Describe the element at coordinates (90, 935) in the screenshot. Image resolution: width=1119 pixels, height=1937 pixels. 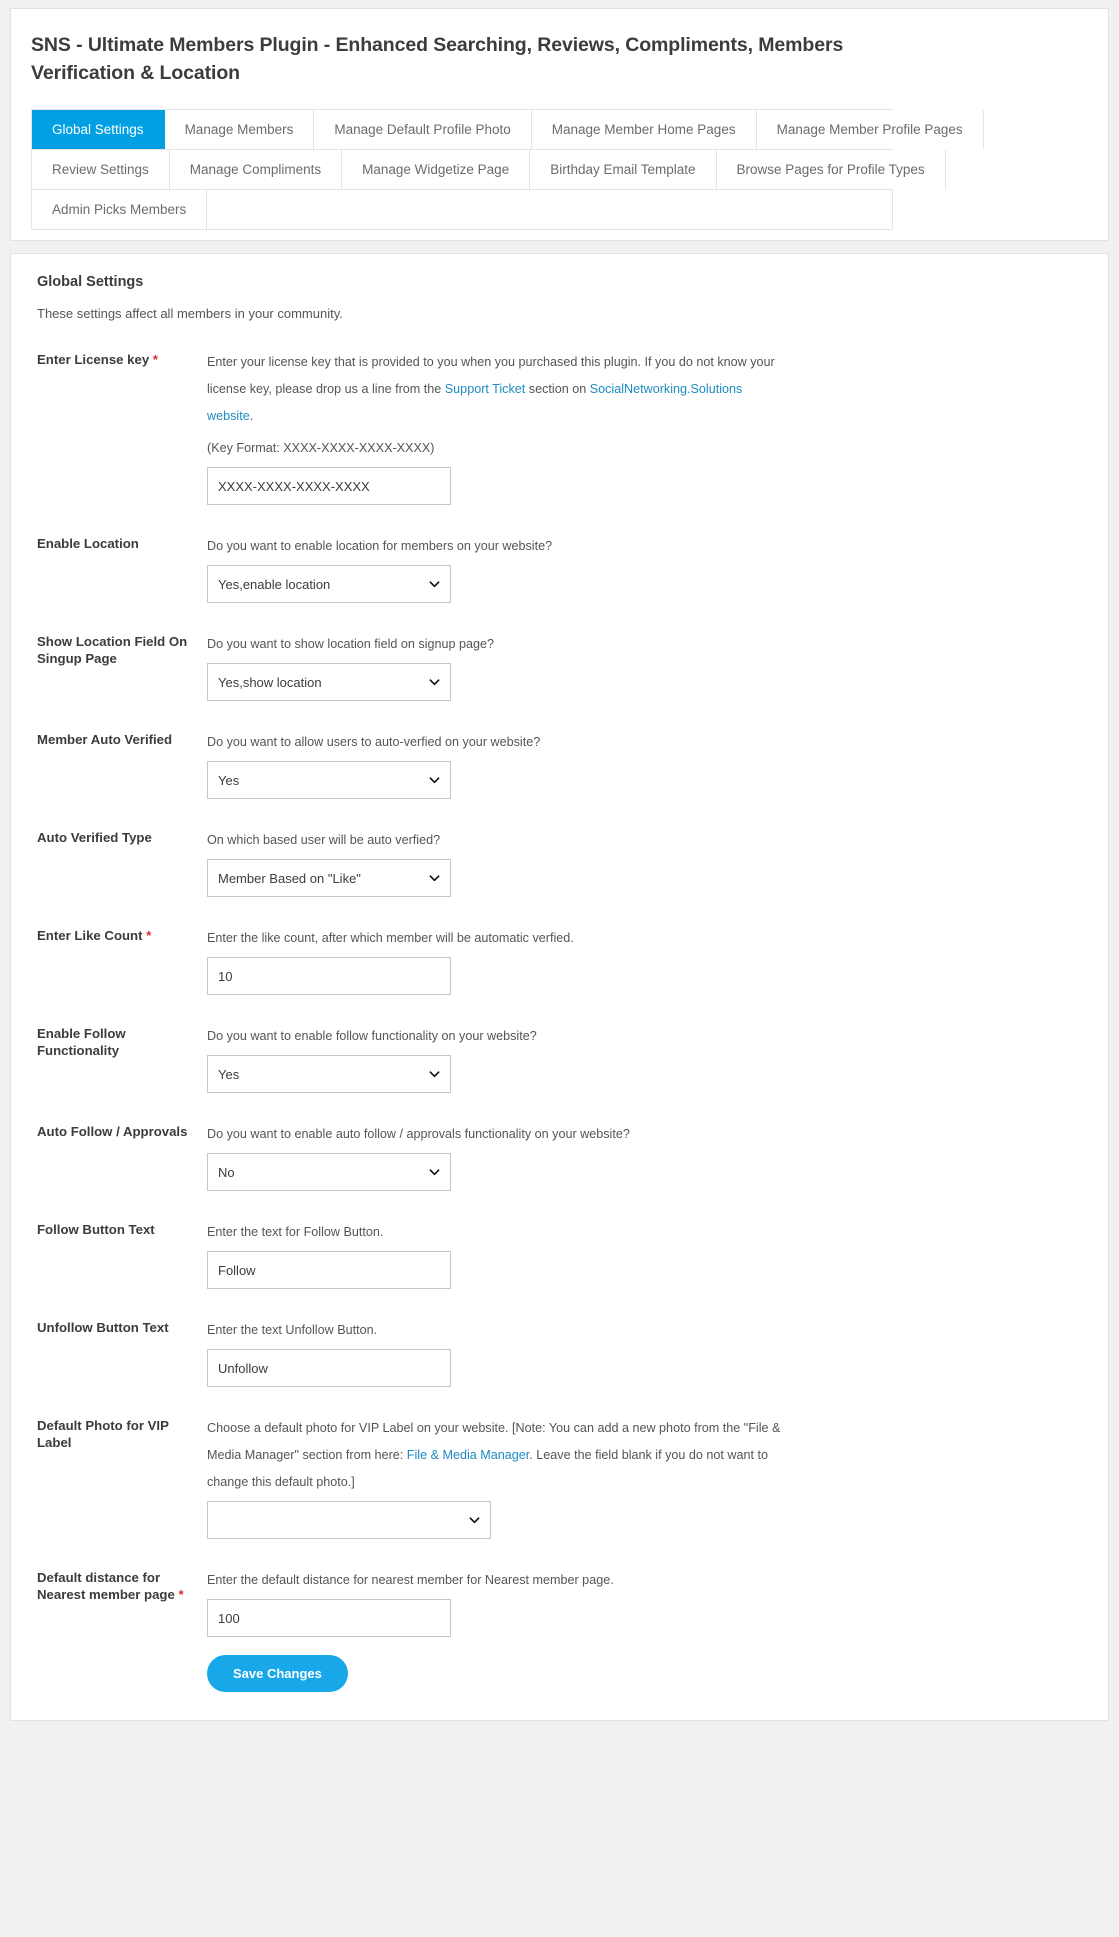
I see `like-count-label-text: Enter Like Count` at that location.